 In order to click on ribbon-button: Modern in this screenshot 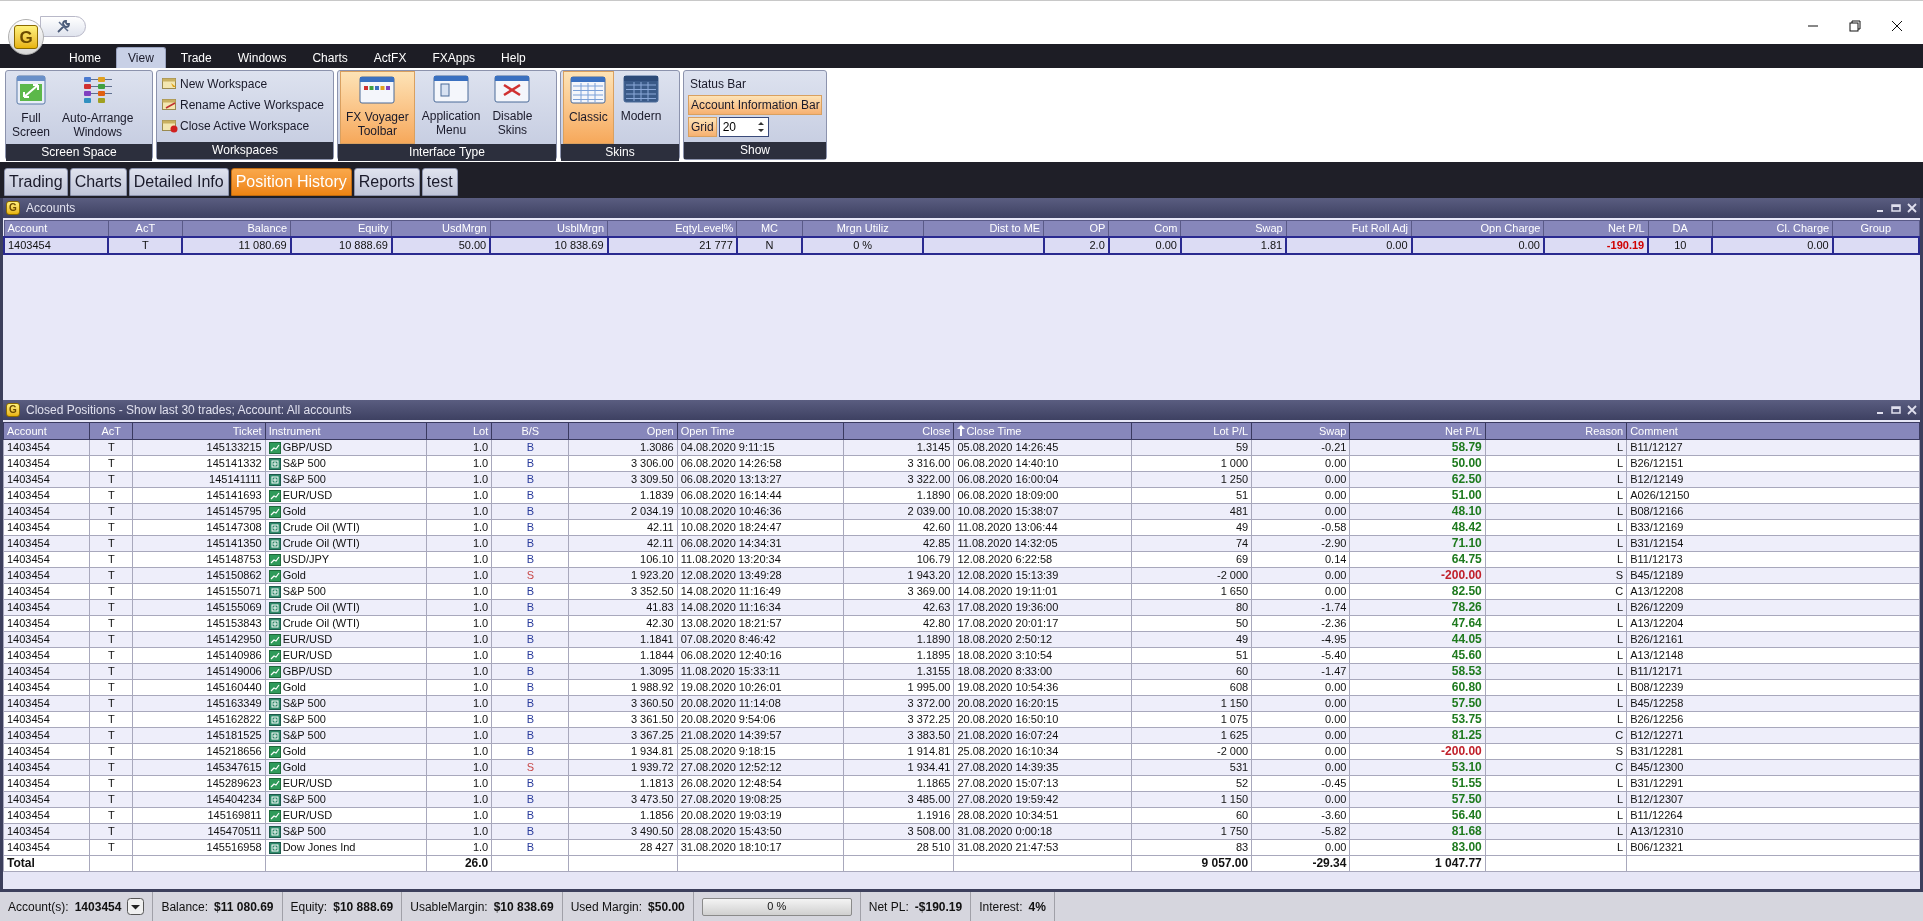, I will do `click(641, 107)`.